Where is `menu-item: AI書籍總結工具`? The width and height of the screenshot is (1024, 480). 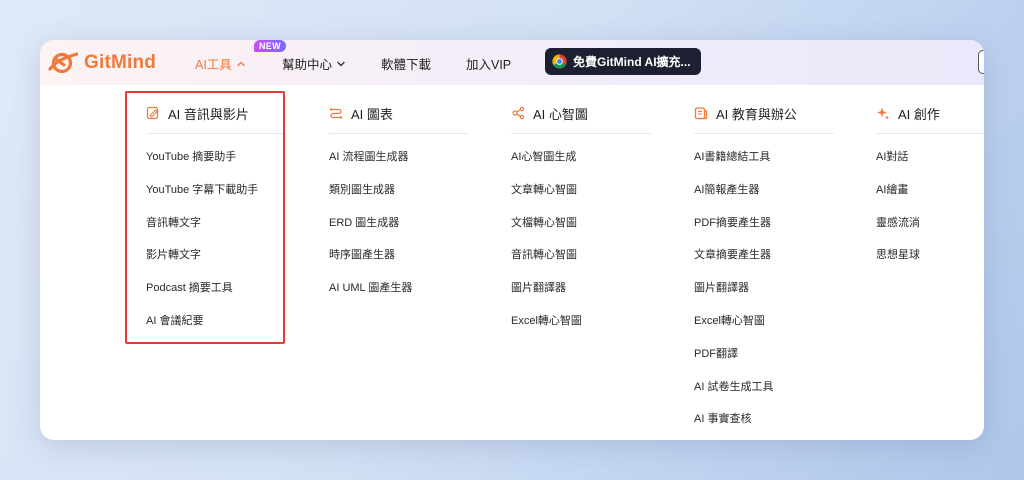
menu-item: AI書籍總結工具 is located at coordinates (774, 166).